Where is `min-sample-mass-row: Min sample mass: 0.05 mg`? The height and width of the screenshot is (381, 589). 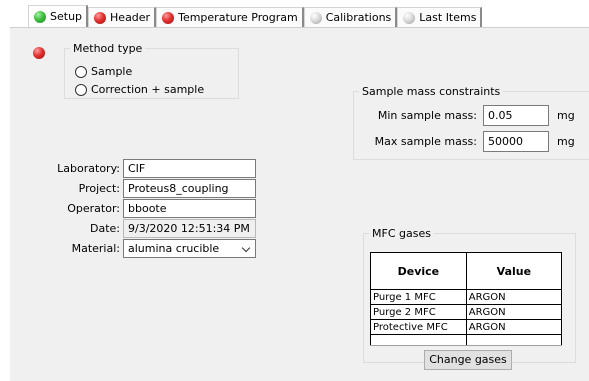 min-sample-mass-row: Min sample mass: 0.05 mg is located at coordinates (464, 115).